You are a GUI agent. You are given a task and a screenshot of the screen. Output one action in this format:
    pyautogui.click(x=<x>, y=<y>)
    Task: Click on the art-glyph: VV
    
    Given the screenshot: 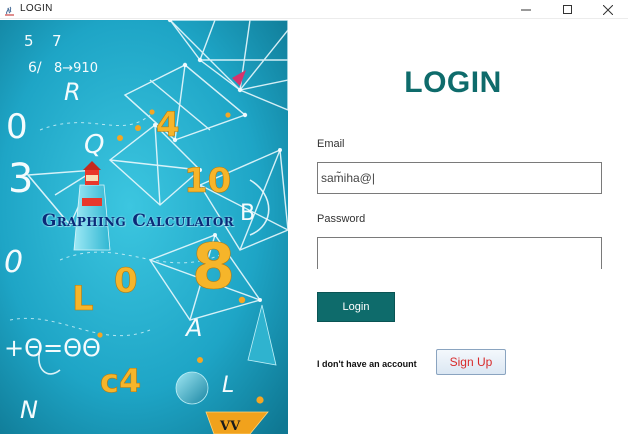 What is the action you would take?
    pyautogui.click(x=230, y=426)
    